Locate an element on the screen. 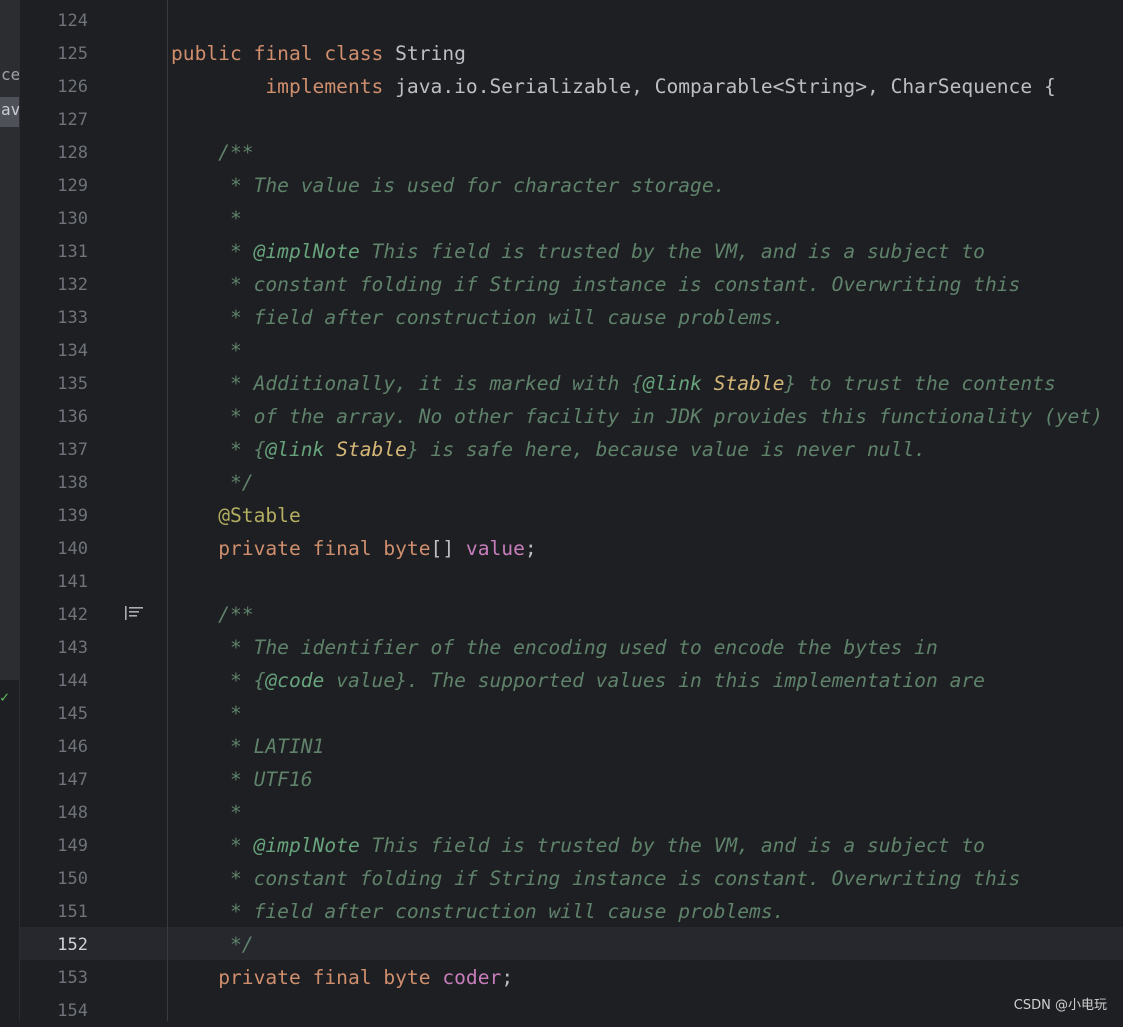 Image resolution: width=1123 pixels, height=1027 pixels. code-line: 153 private final byte coder; is located at coordinates (571, 977).